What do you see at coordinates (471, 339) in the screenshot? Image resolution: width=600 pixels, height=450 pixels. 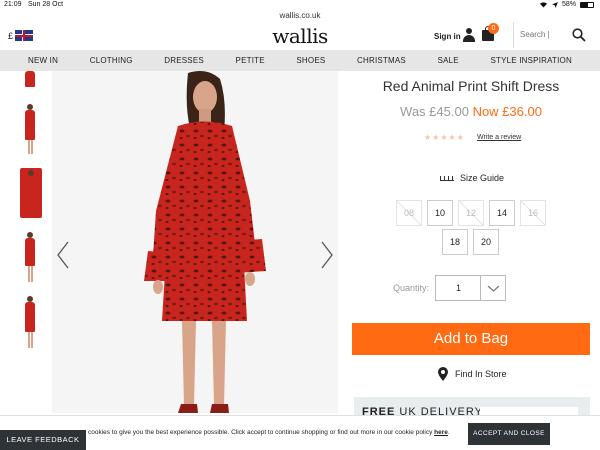 I see `add-to-bag-button: Add to Bag` at bounding box center [471, 339].